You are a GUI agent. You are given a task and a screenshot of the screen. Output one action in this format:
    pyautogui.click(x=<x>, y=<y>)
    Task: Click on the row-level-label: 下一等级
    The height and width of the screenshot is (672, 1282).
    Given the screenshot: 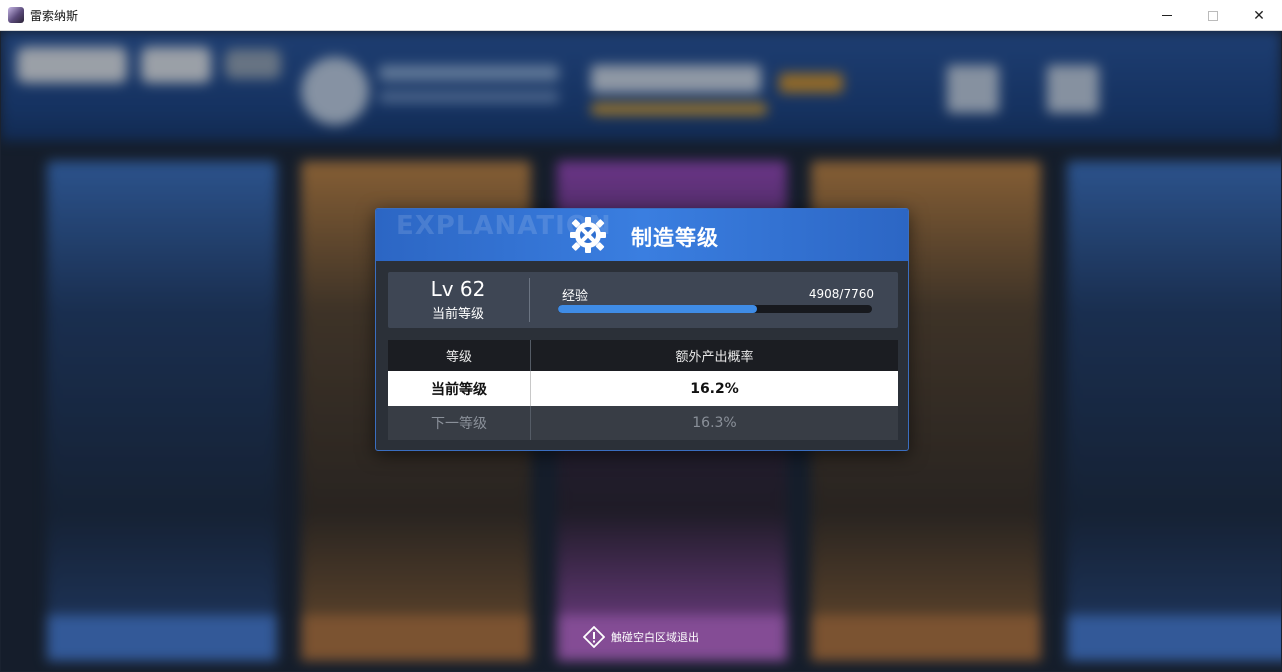 What is the action you would take?
    pyautogui.click(x=459, y=424)
    